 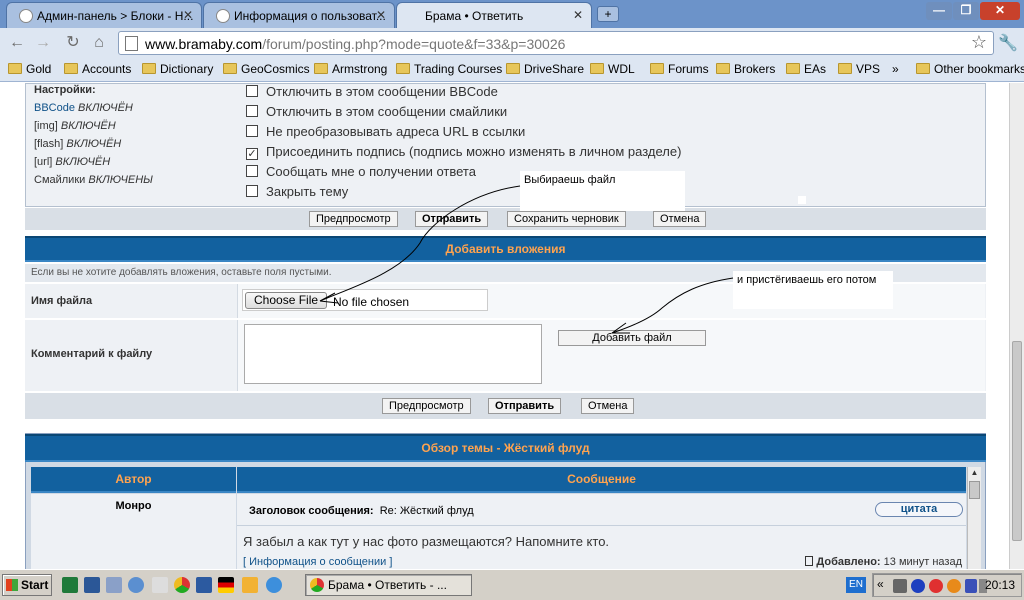 I want to click on other-bookmarks: Other bookmarks, so click(x=970, y=69).